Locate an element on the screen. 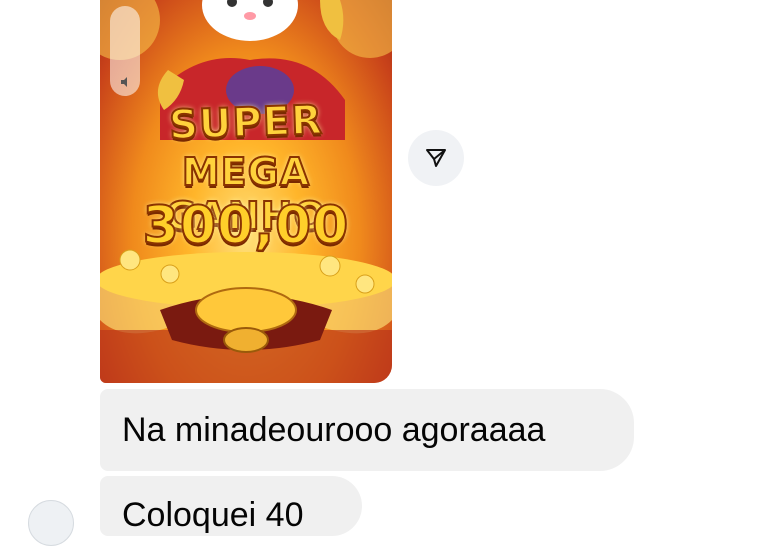  message-bubble: Na minadeourooo agoraaaa is located at coordinates (367, 430).